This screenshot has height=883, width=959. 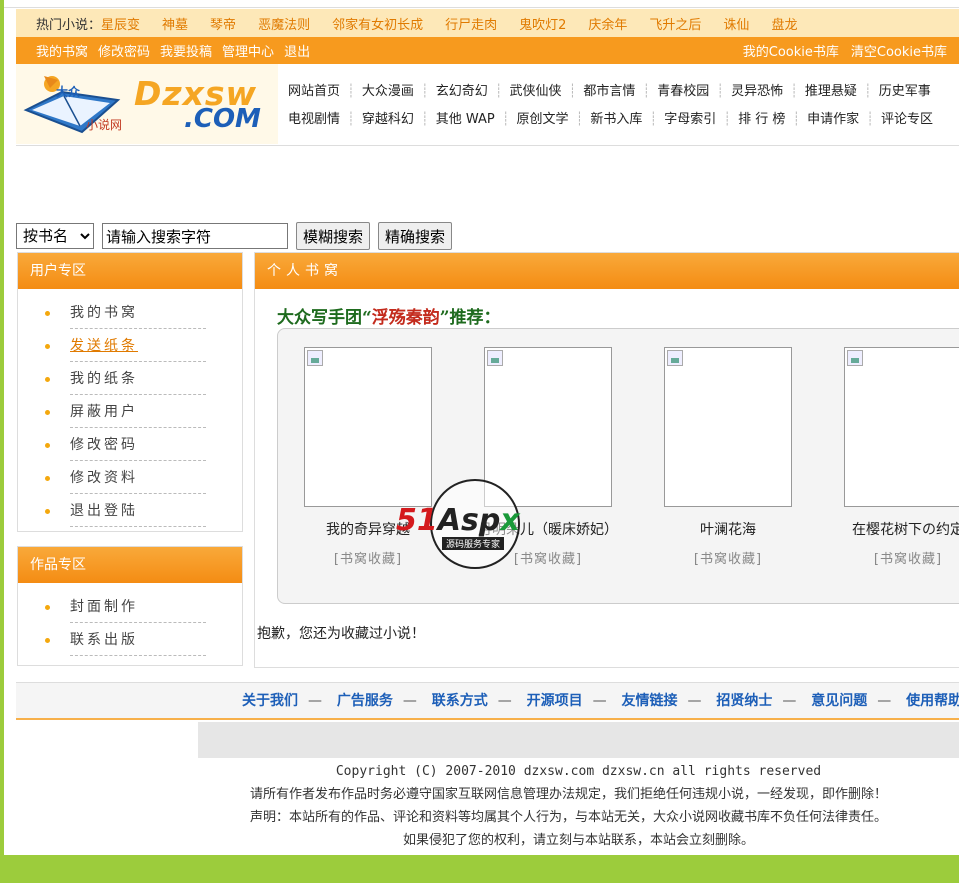 I want to click on footer-link: 广告服务, so click(x=365, y=701).